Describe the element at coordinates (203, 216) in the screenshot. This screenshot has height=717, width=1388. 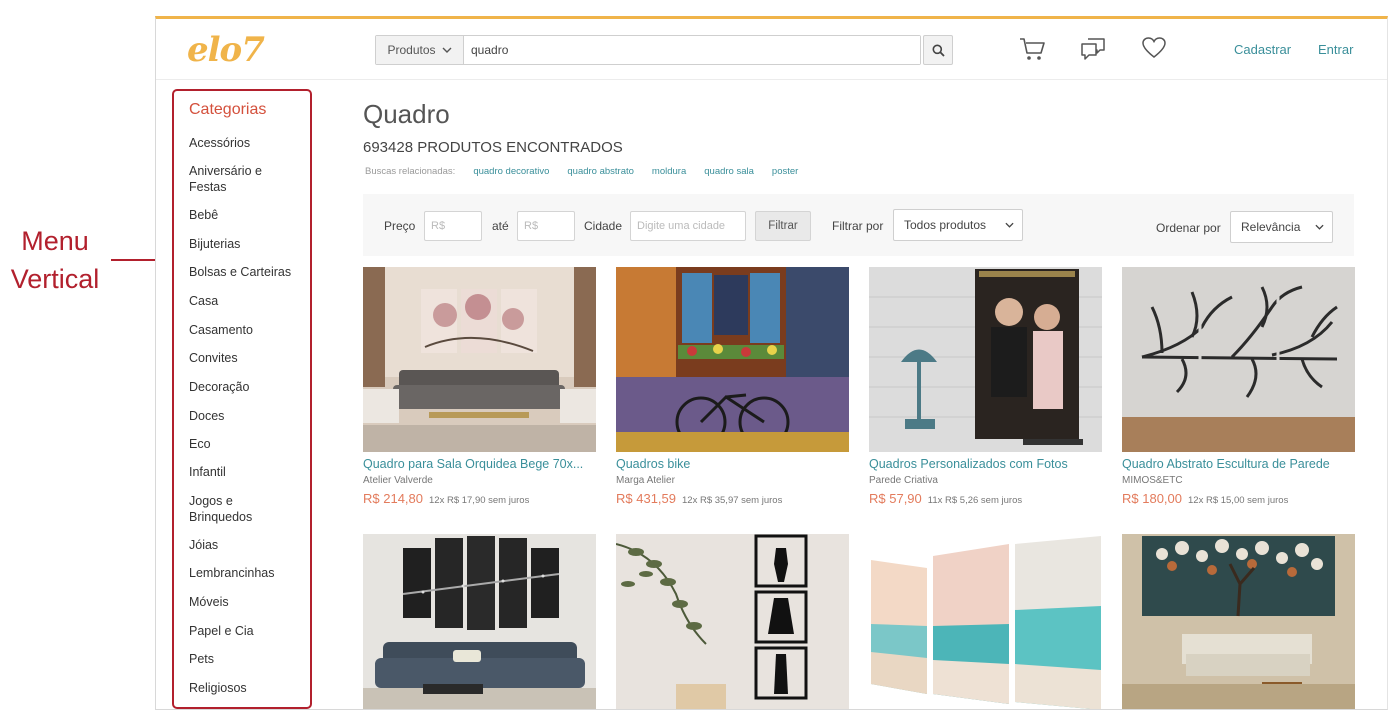
I see `sidebar-item-bebe: Bebê` at that location.